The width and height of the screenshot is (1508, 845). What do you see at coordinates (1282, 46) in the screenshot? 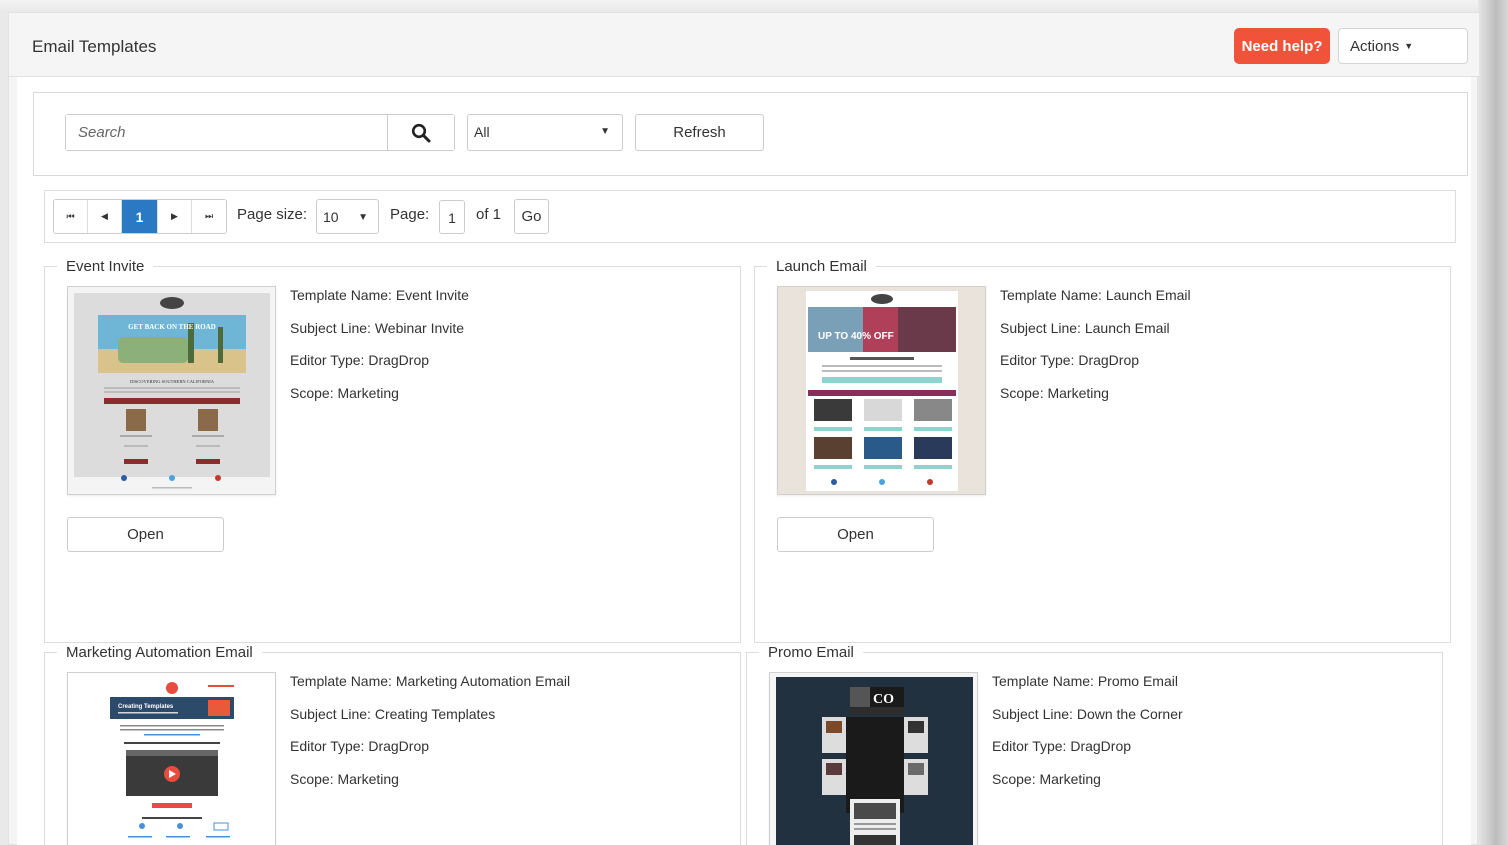
I see `need-help-button: Need help?` at bounding box center [1282, 46].